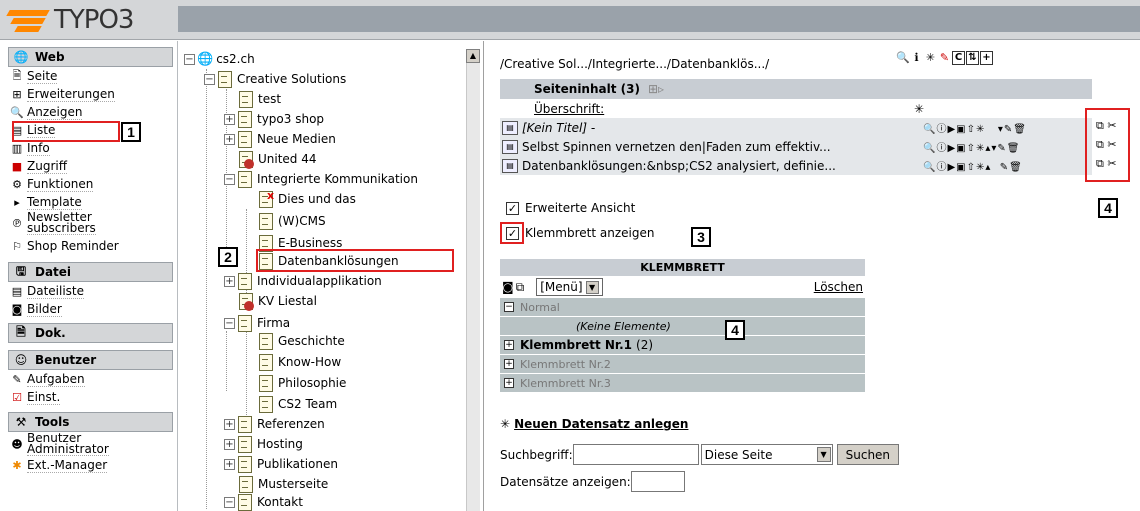 This screenshot has width=1140, height=511. I want to click on tree-node-dies-und-das: x Dies und das, so click(307, 199).